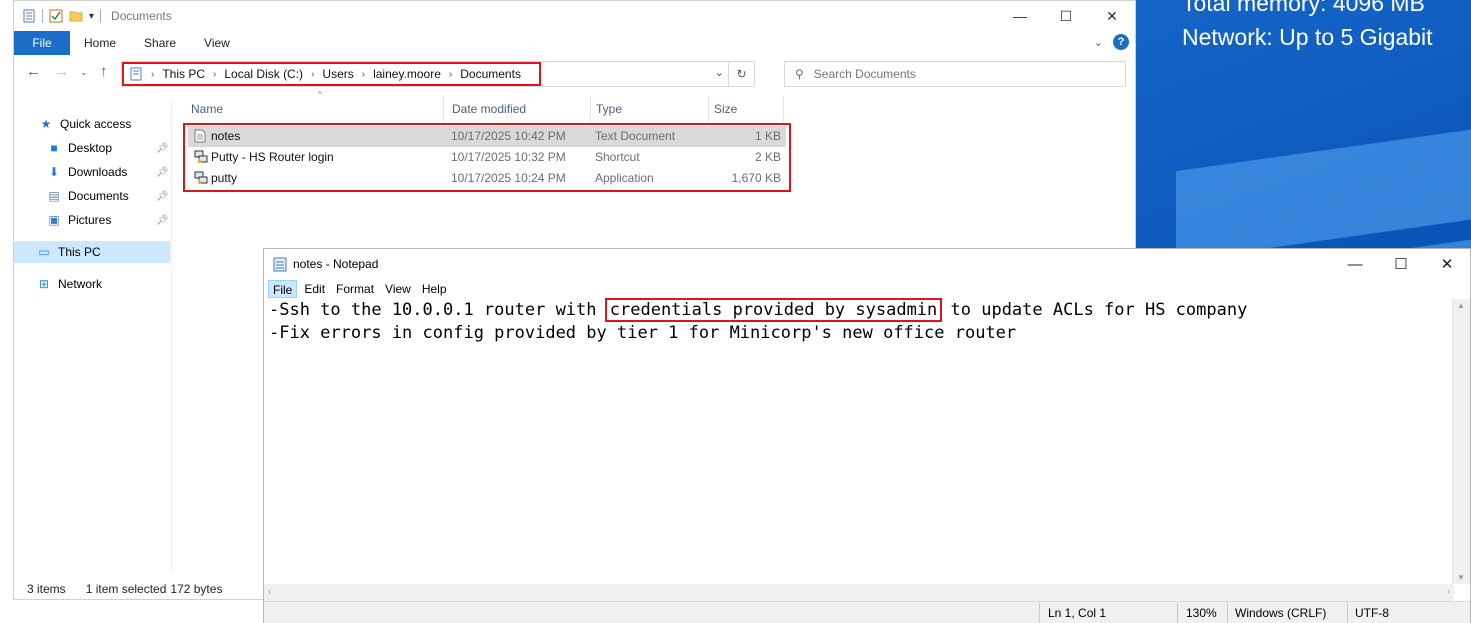 This screenshot has height=623, width=1471. What do you see at coordinates (42, 43) in the screenshot?
I see `tab-file: File` at bounding box center [42, 43].